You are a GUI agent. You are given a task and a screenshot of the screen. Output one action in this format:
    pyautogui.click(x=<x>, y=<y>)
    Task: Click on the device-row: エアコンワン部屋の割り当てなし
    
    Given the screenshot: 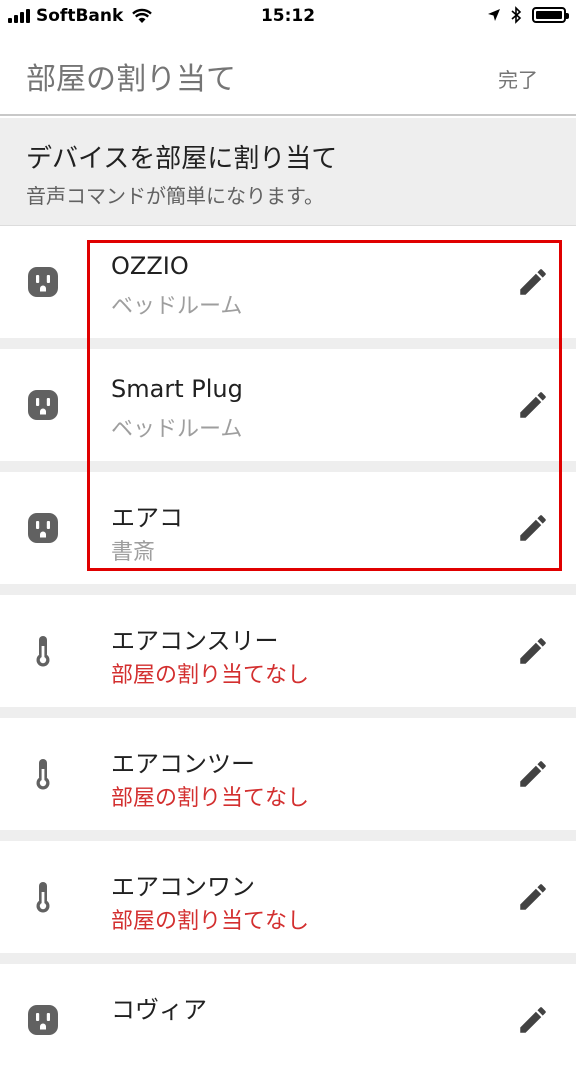 What is the action you would take?
    pyautogui.click(x=288, y=897)
    